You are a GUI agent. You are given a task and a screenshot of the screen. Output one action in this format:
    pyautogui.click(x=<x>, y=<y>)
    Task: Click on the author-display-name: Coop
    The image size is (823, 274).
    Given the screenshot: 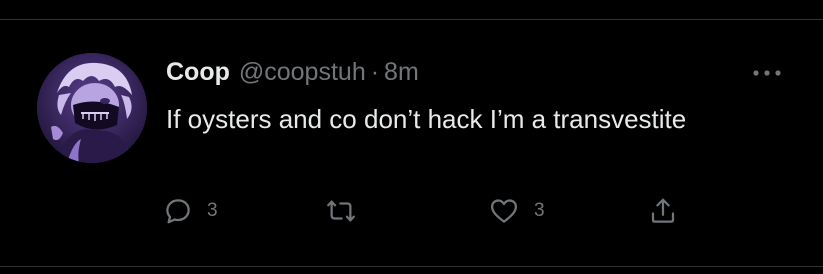 What is the action you would take?
    pyautogui.click(x=198, y=72)
    